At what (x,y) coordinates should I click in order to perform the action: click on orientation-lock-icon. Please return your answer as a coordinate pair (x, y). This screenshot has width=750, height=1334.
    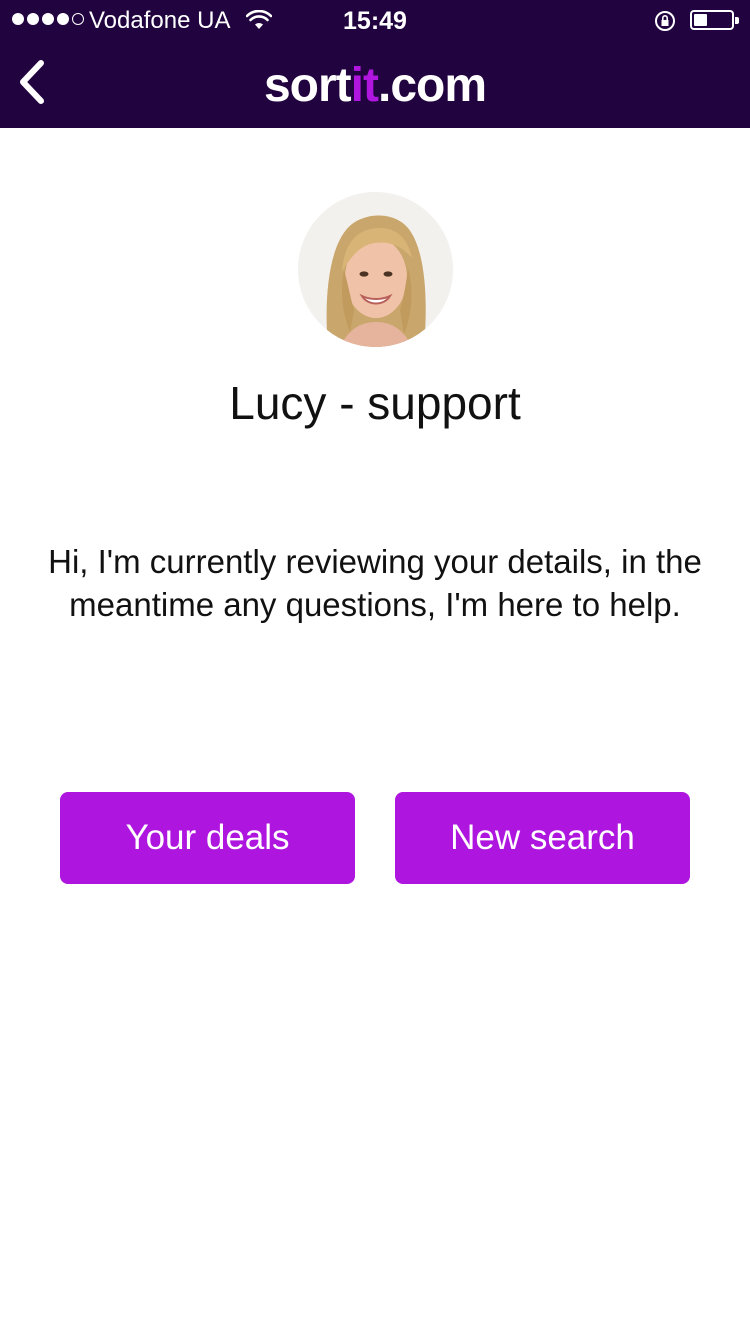
    Looking at the image, I should click on (665, 21).